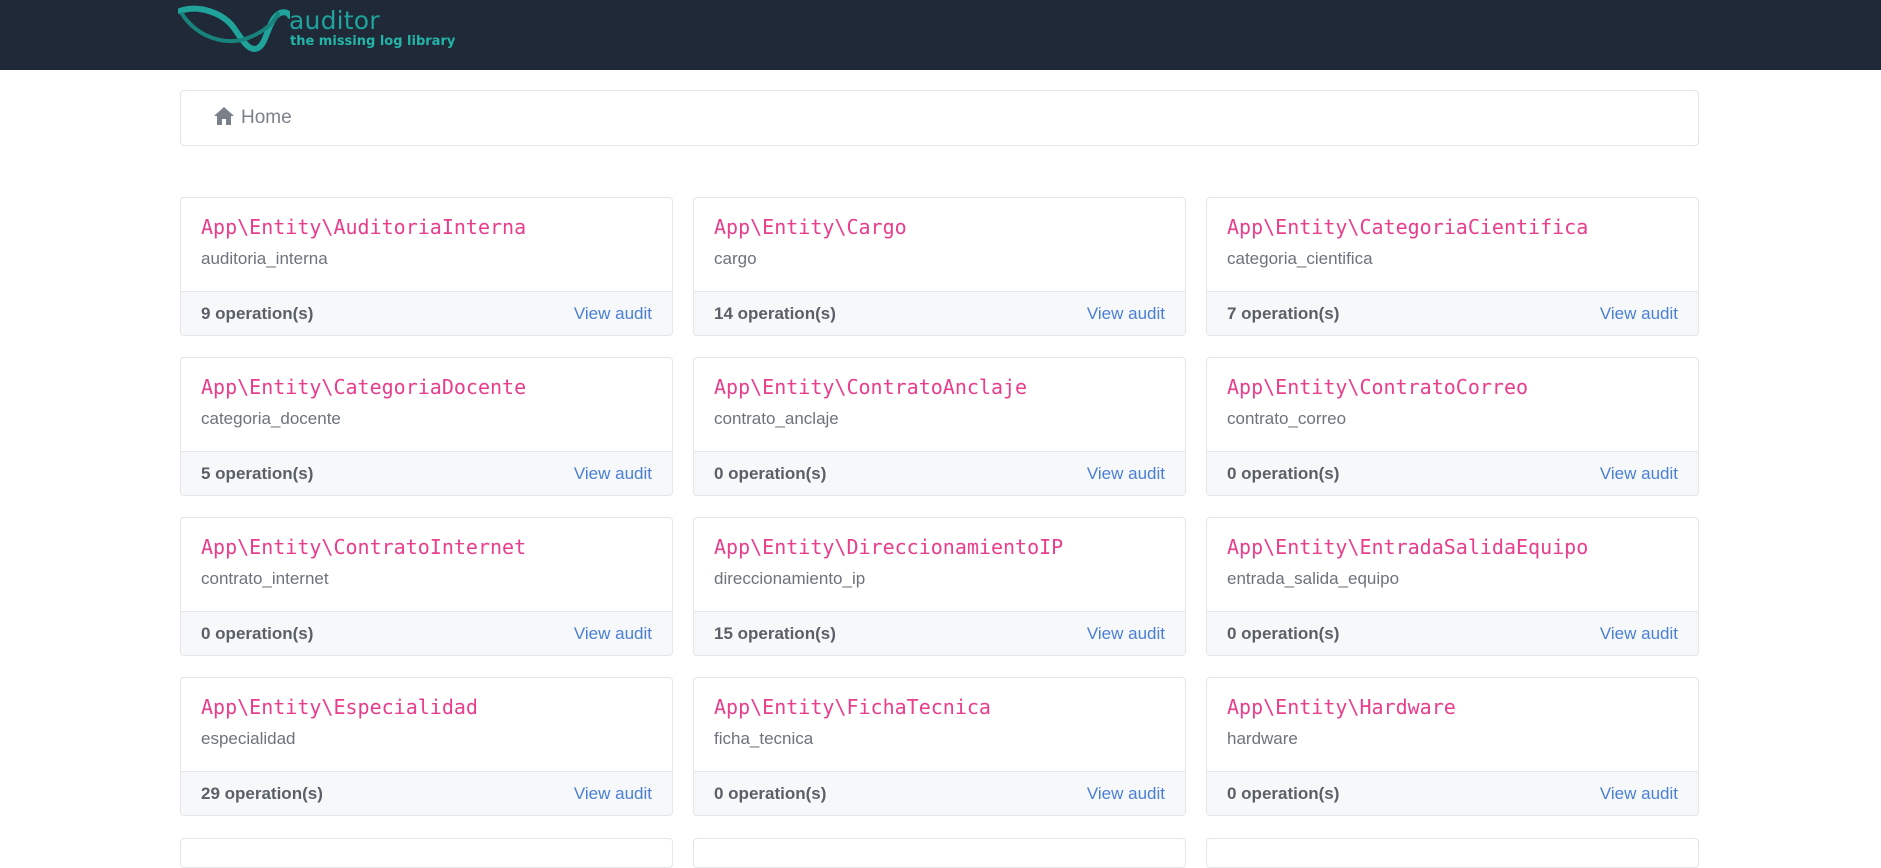  I want to click on operation-count: 9 operation(s), so click(257, 313).